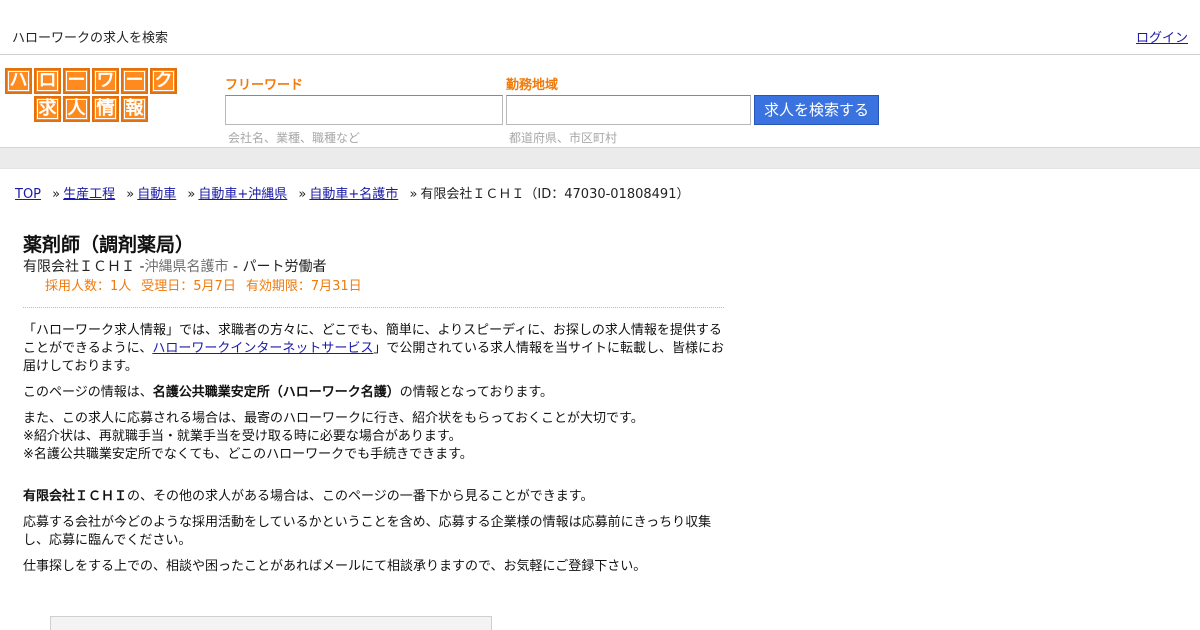 This screenshot has height=630, width=1200. I want to click on logo-tile: ク, so click(163, 81).